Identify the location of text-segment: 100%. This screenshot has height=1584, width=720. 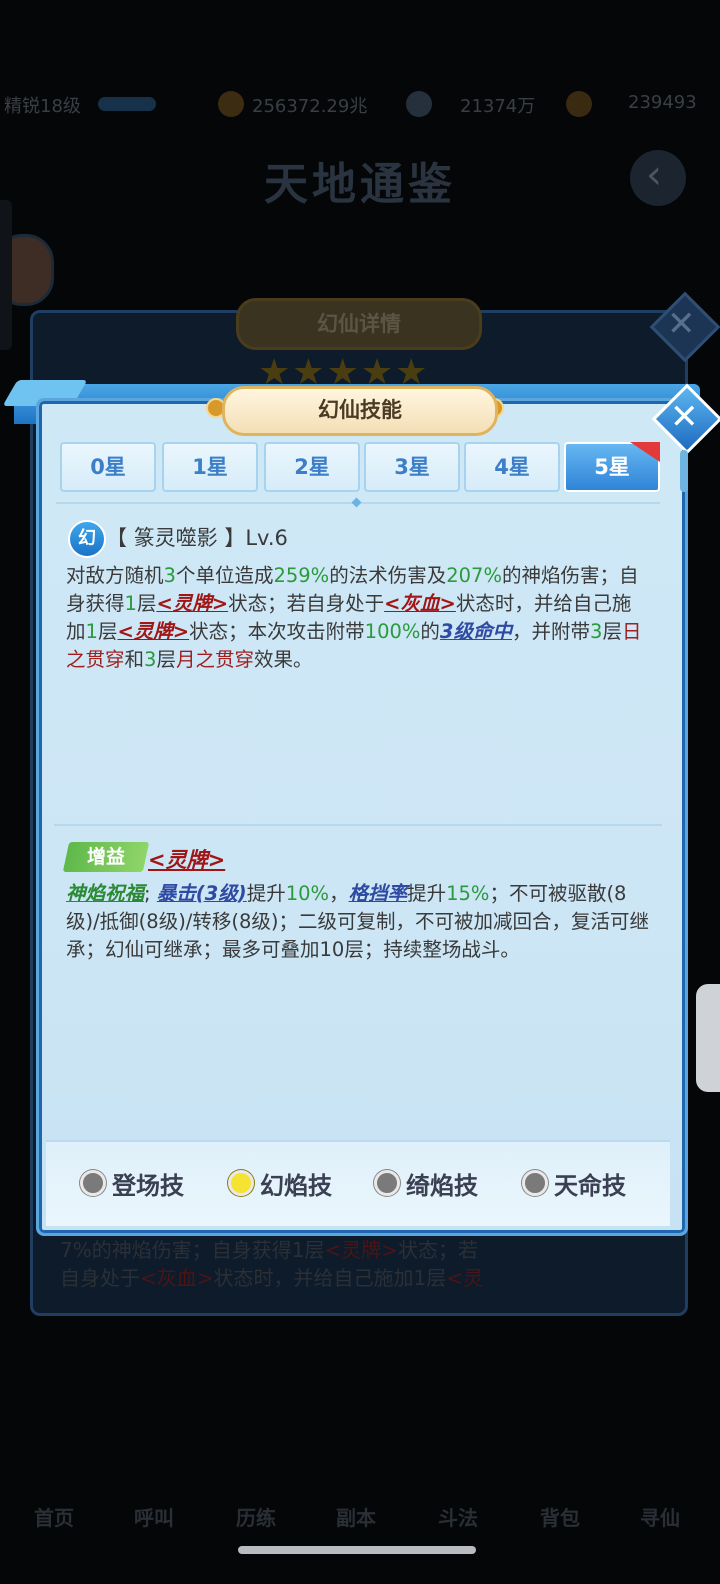
(392, 631).